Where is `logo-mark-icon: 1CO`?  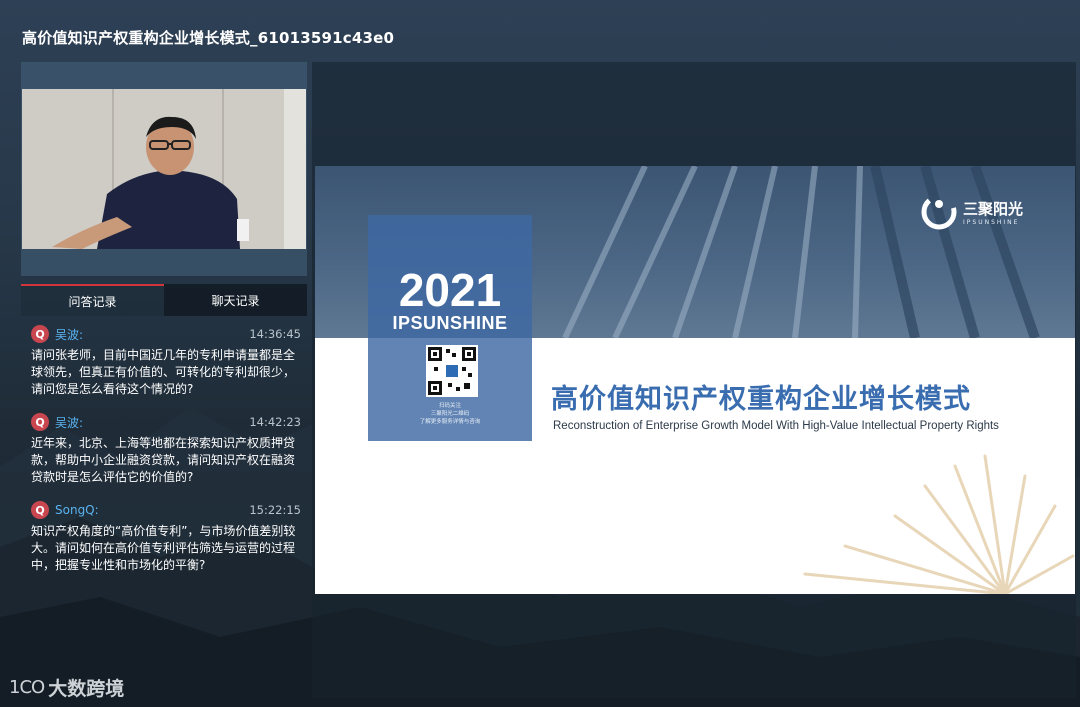 logo-mark-icon: 1CO is located at coordinates (27, 687).